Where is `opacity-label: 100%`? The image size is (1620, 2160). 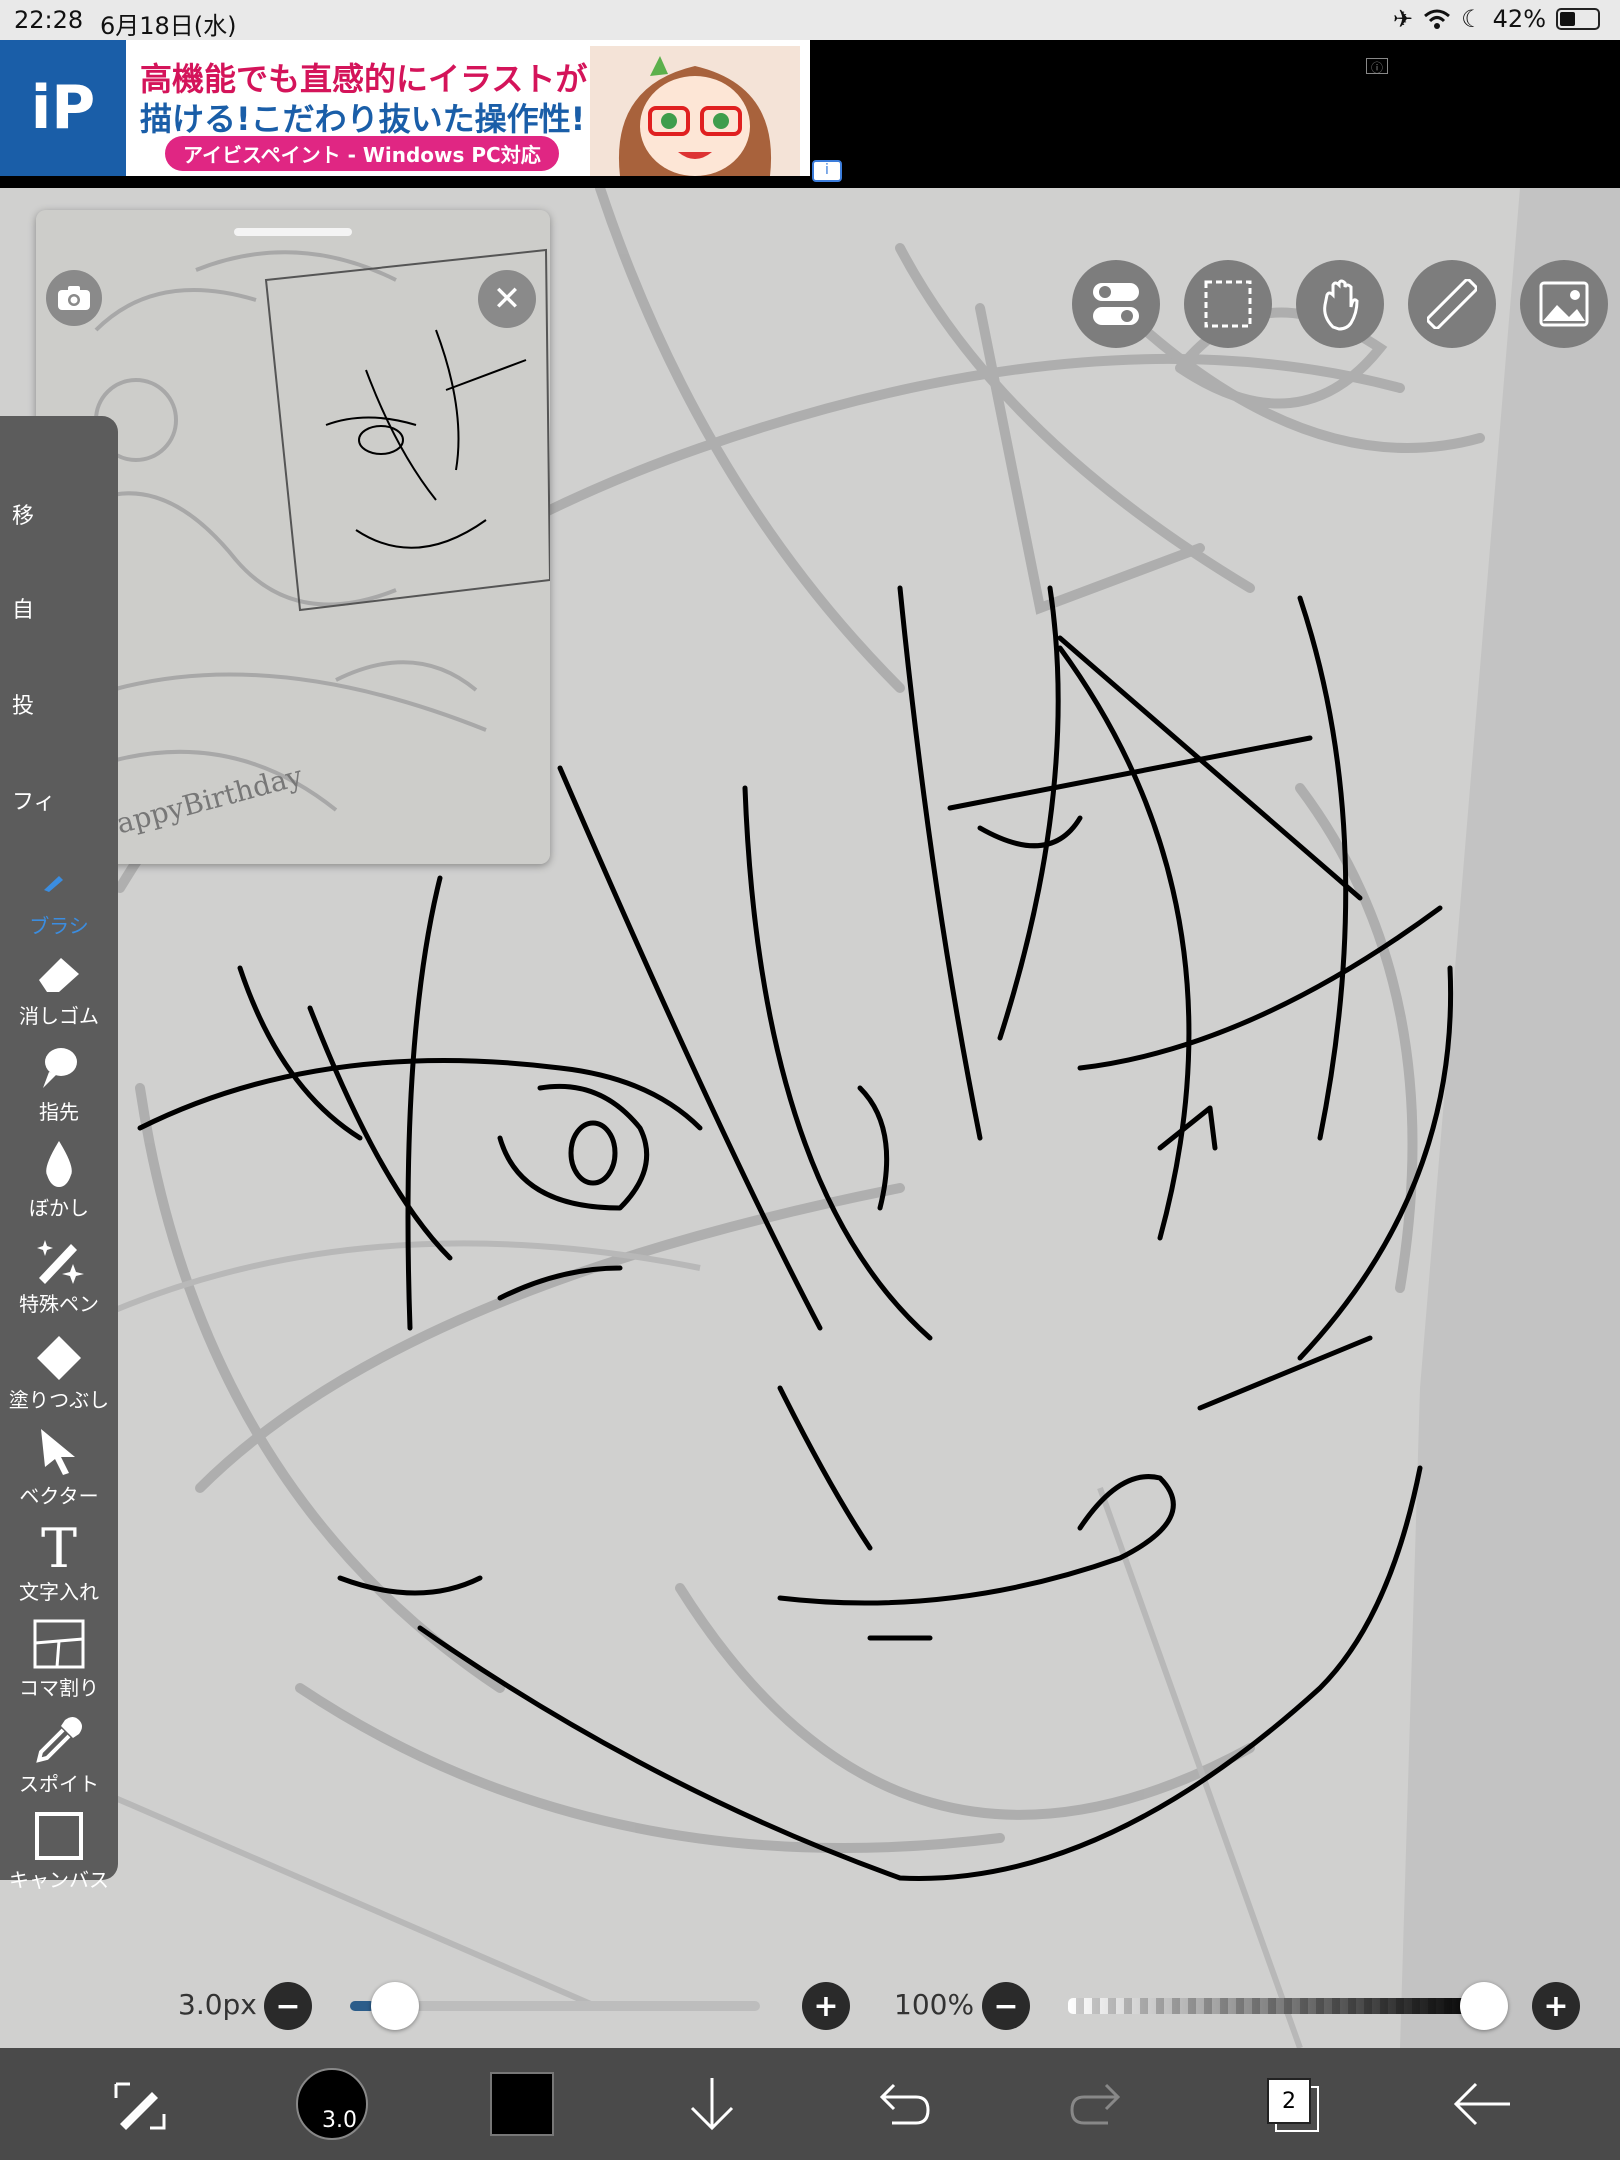 opacity-label: 100% is located at coordinates (934, 2004).